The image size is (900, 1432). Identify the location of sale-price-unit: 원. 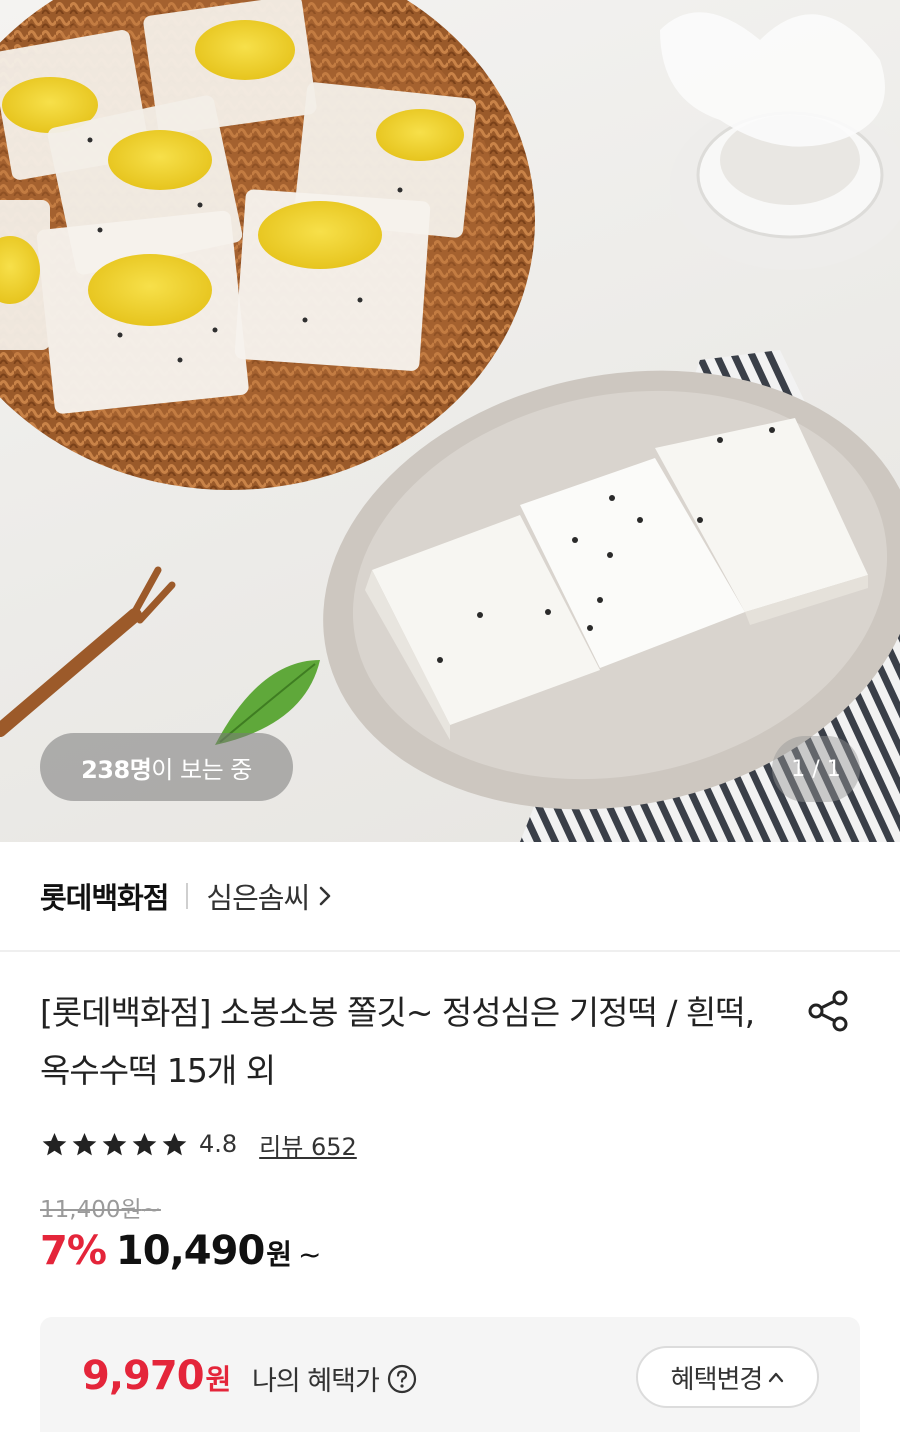
(279, 1254).